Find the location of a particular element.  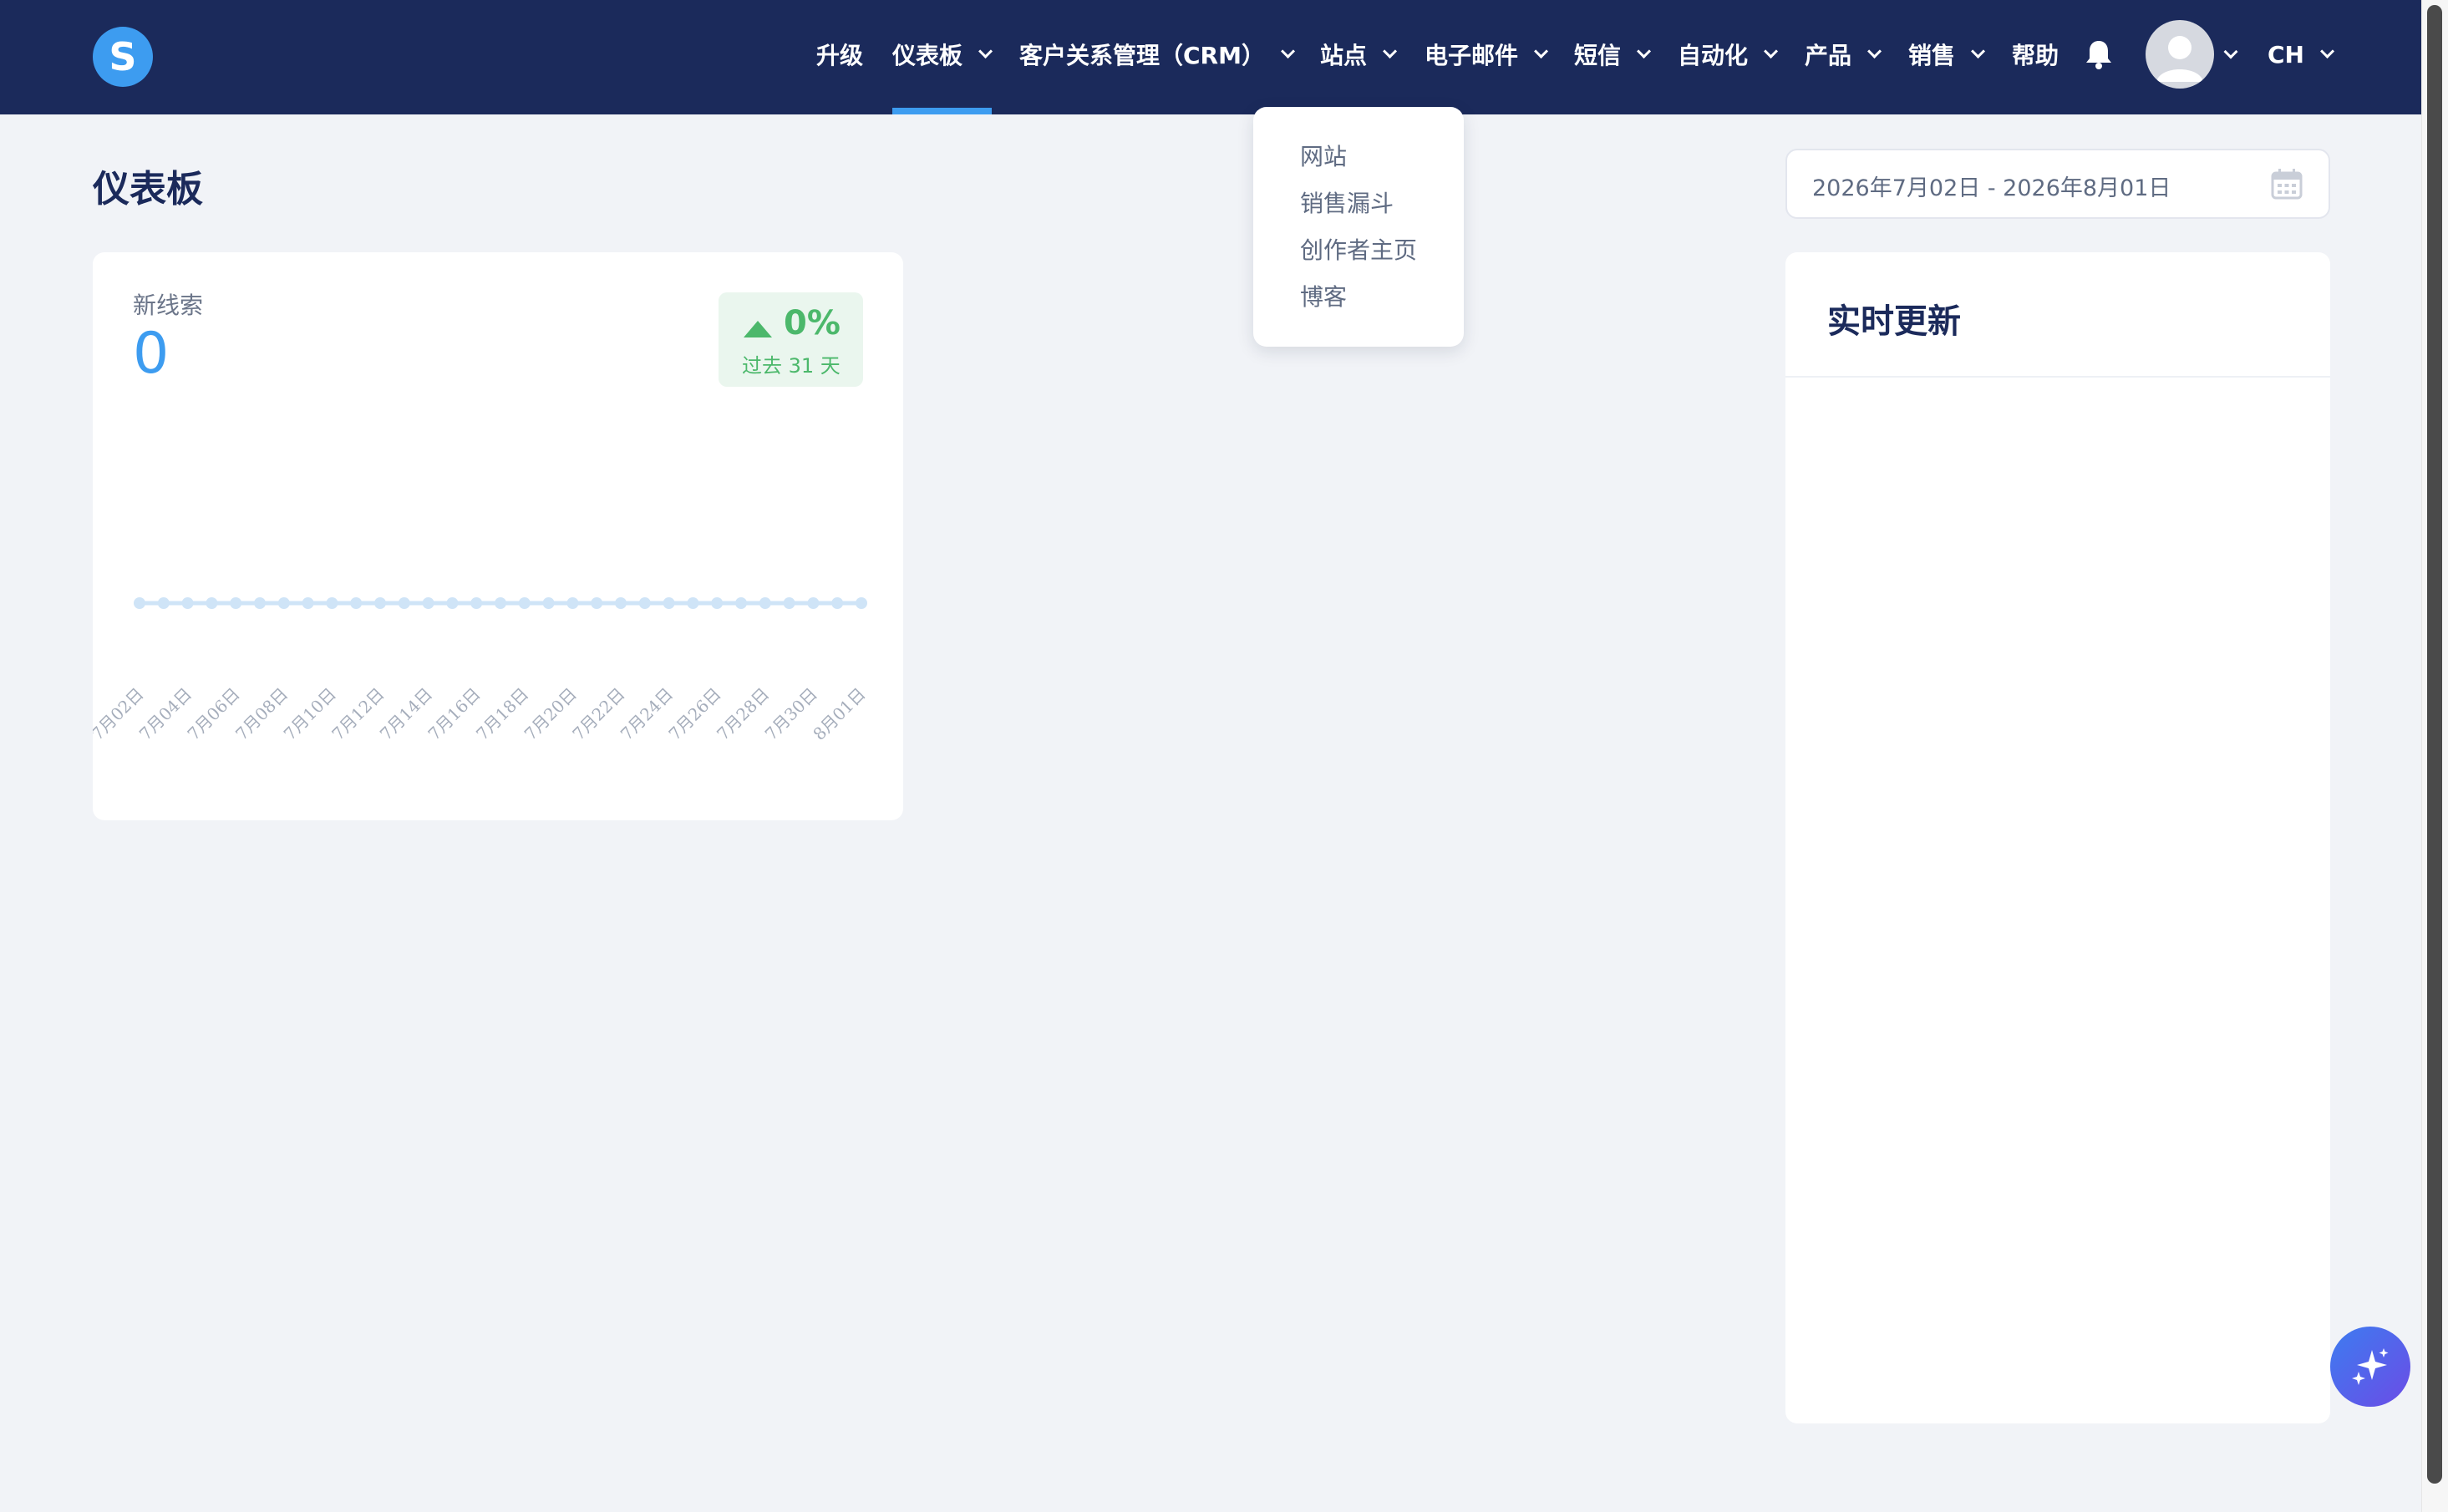

user-avatar-icon is located at coordinates (2180, 54).